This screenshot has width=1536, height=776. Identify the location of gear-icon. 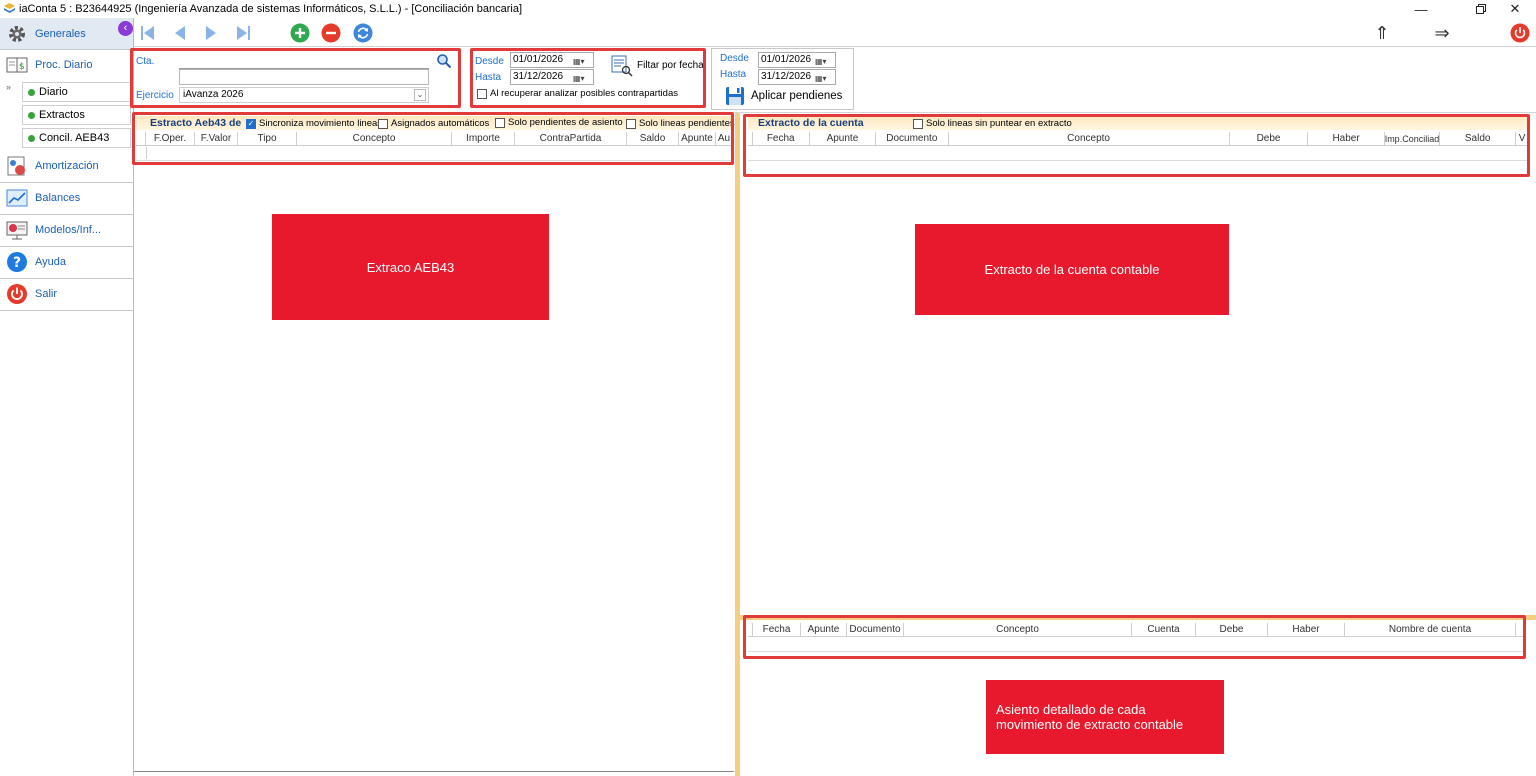
(17, 34).